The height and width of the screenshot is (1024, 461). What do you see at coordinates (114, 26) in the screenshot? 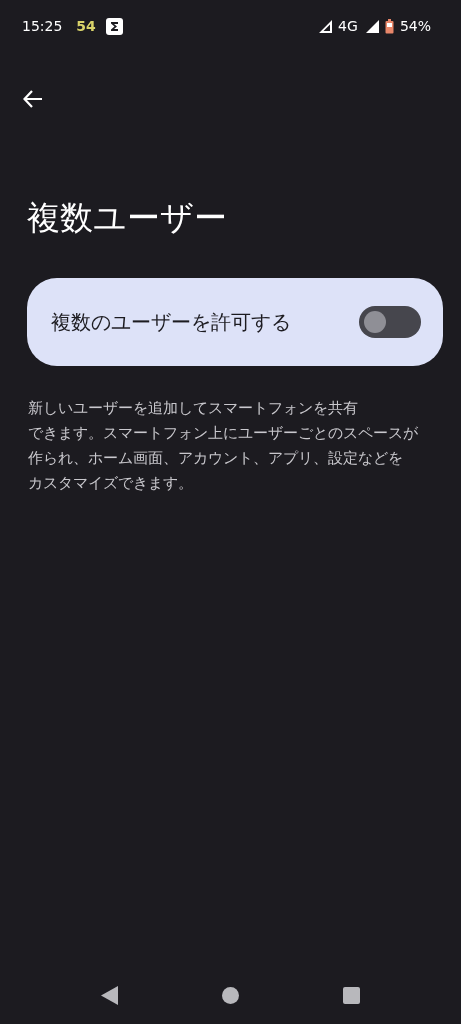
I see `sigma-app-icon` at bounding box center [114, 26].